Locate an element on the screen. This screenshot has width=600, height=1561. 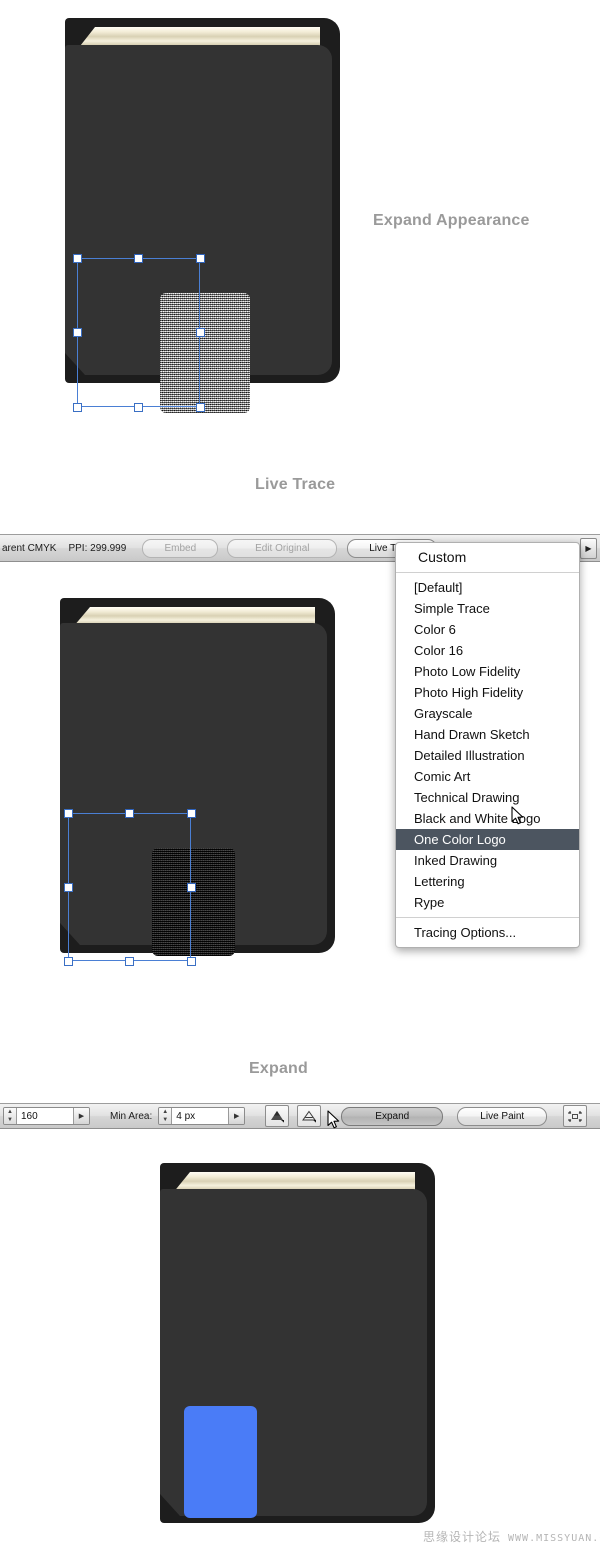
menu-separator-top is located at coordinates (487, 572).